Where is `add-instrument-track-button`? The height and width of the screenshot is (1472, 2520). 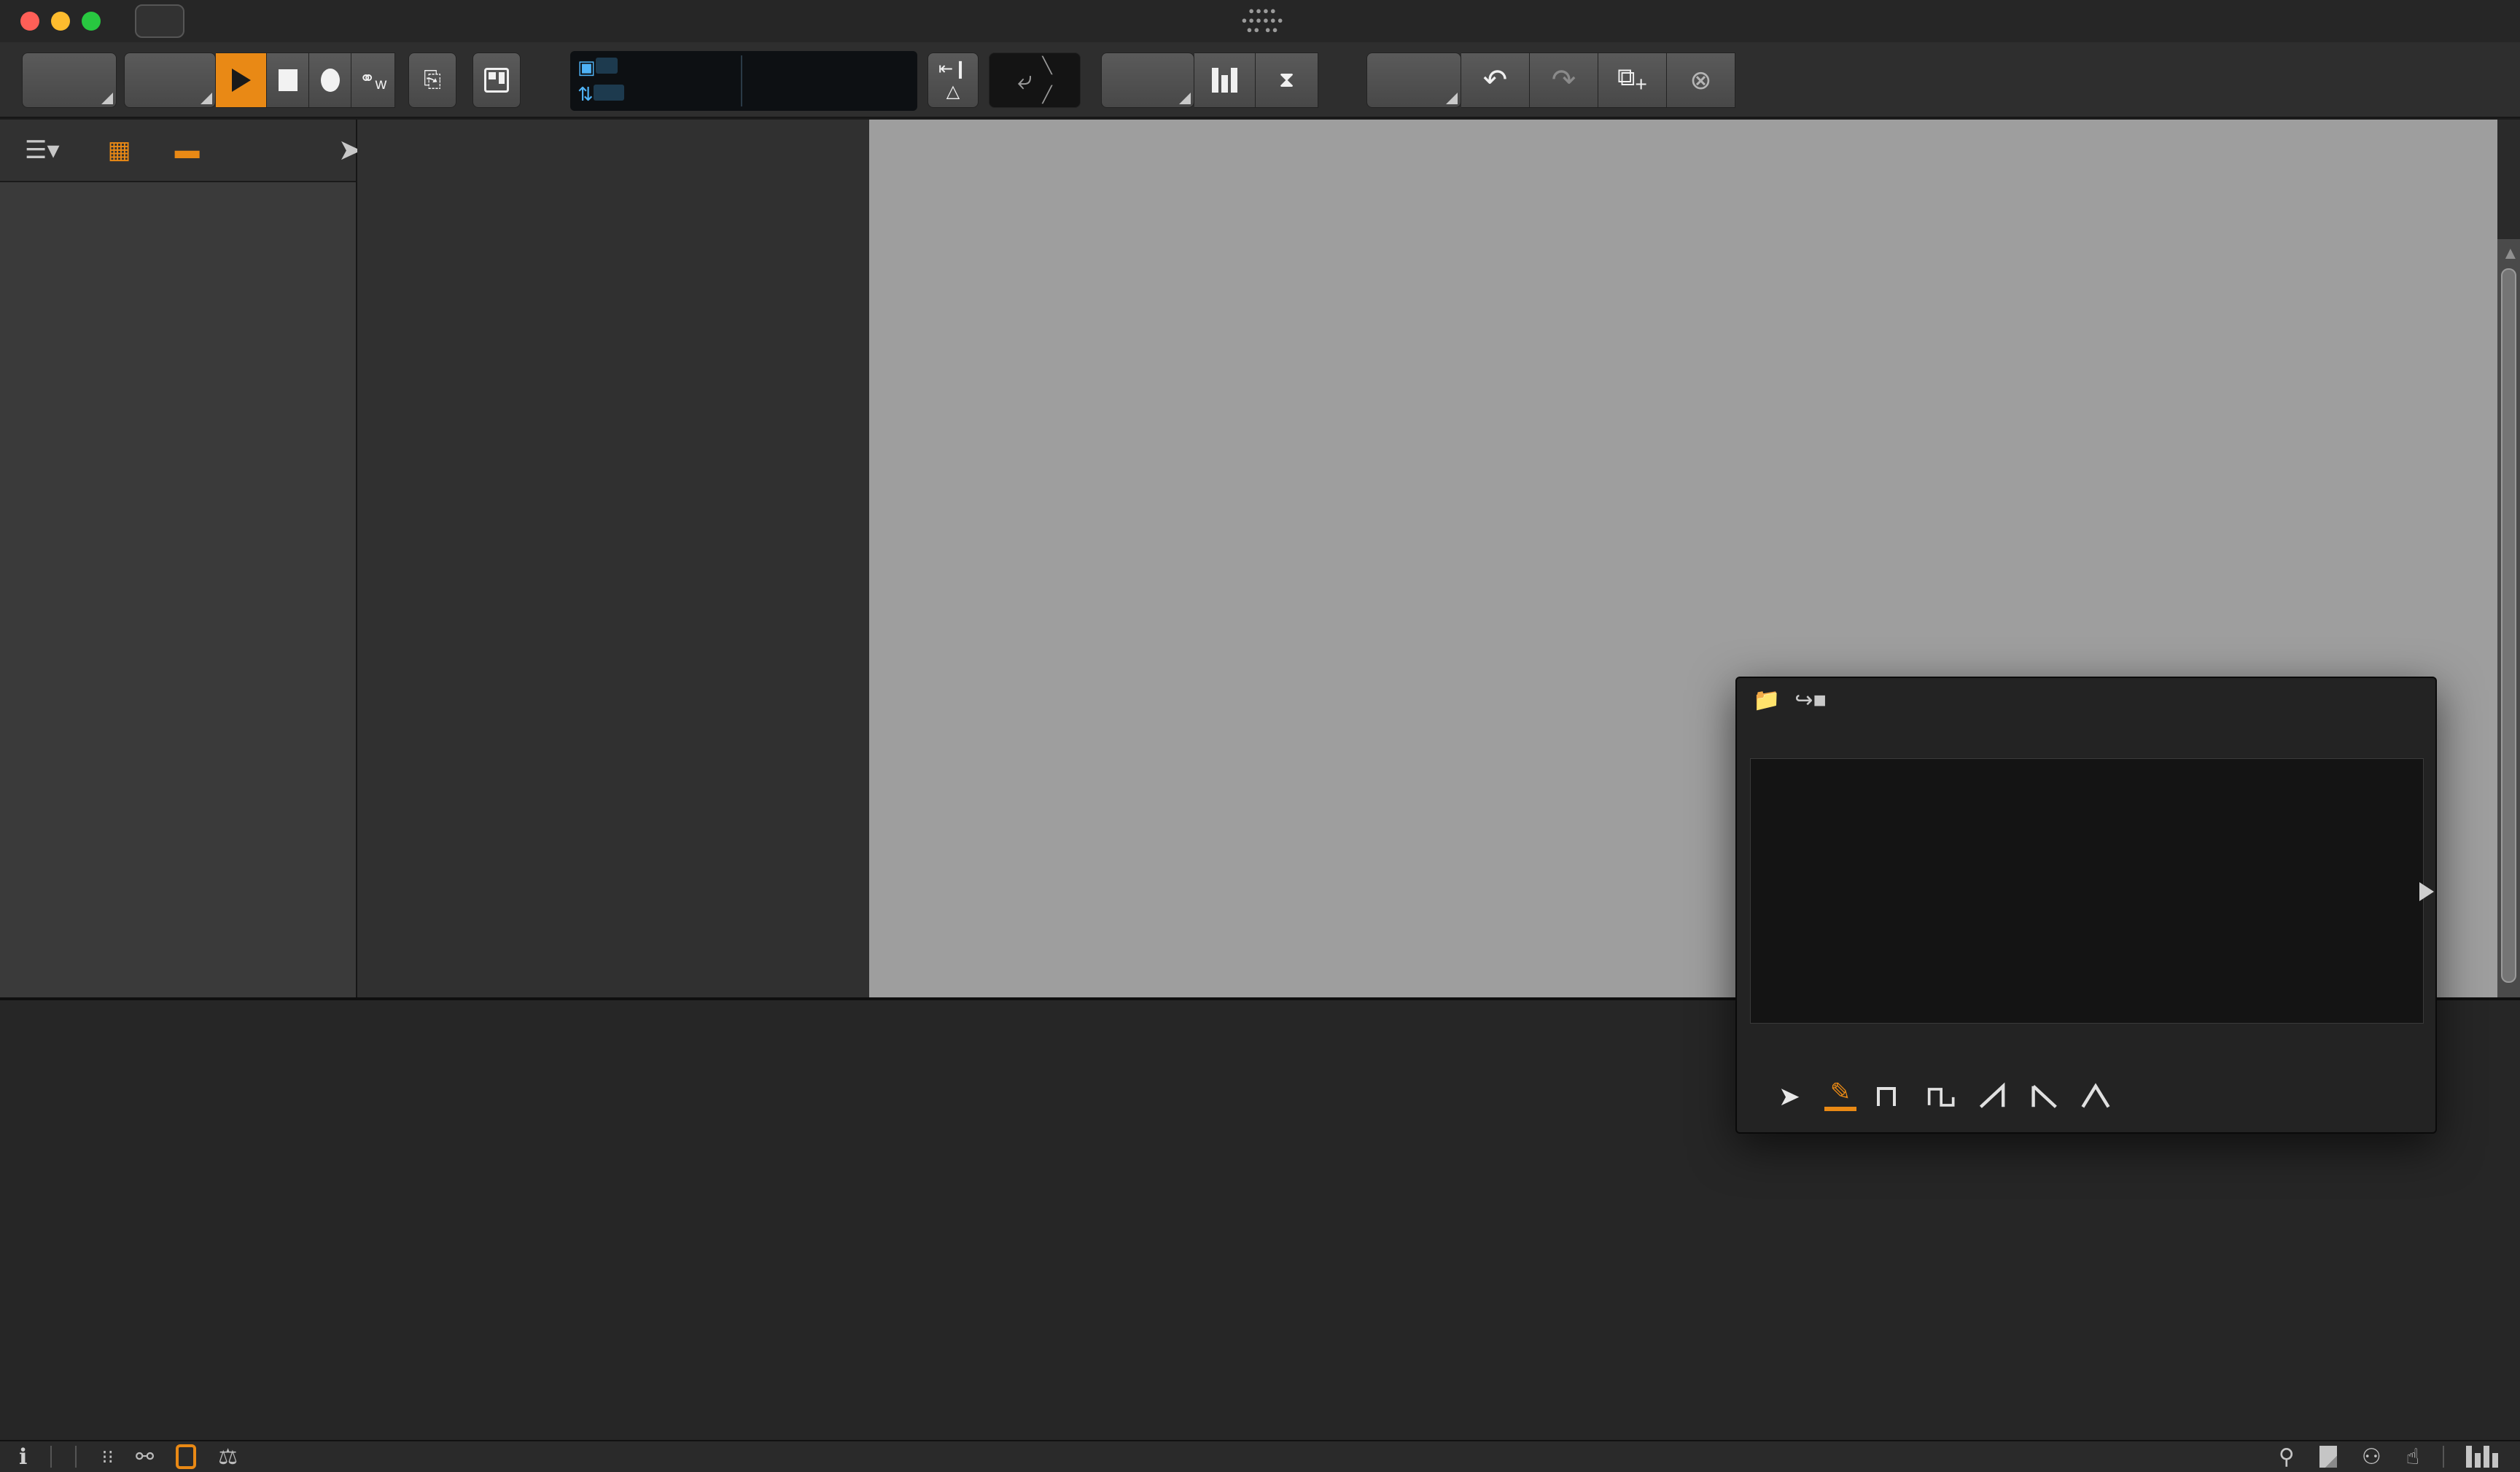 add-instrument-track-button is located at coordinates (1225, 80).